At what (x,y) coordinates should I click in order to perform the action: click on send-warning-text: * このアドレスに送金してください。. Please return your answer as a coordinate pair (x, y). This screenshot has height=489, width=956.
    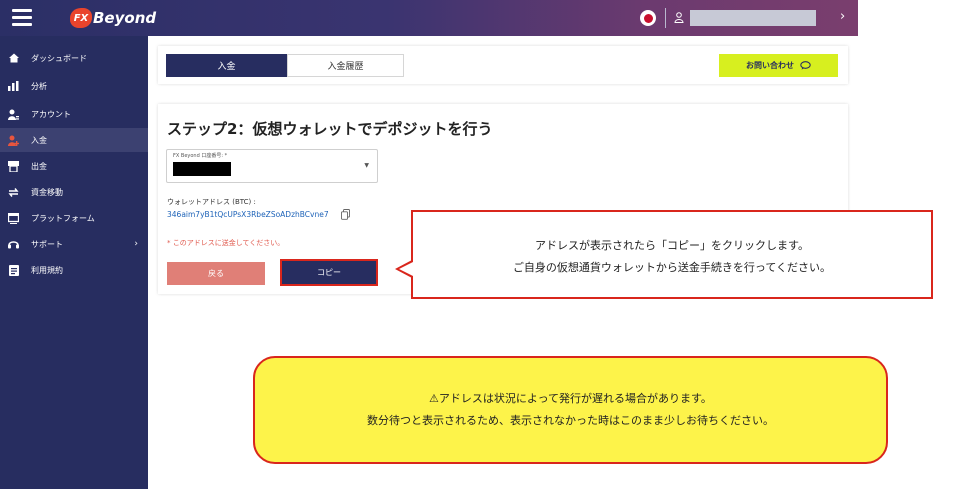
    Looking at the image, I should click on (226, 243).